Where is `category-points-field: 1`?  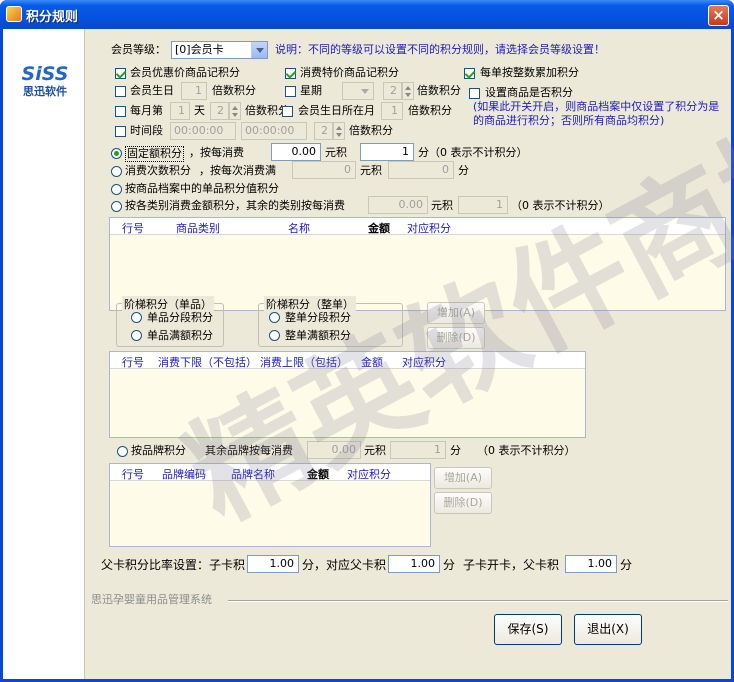 category-points-field: 1 is located at coordinates (483, 205).